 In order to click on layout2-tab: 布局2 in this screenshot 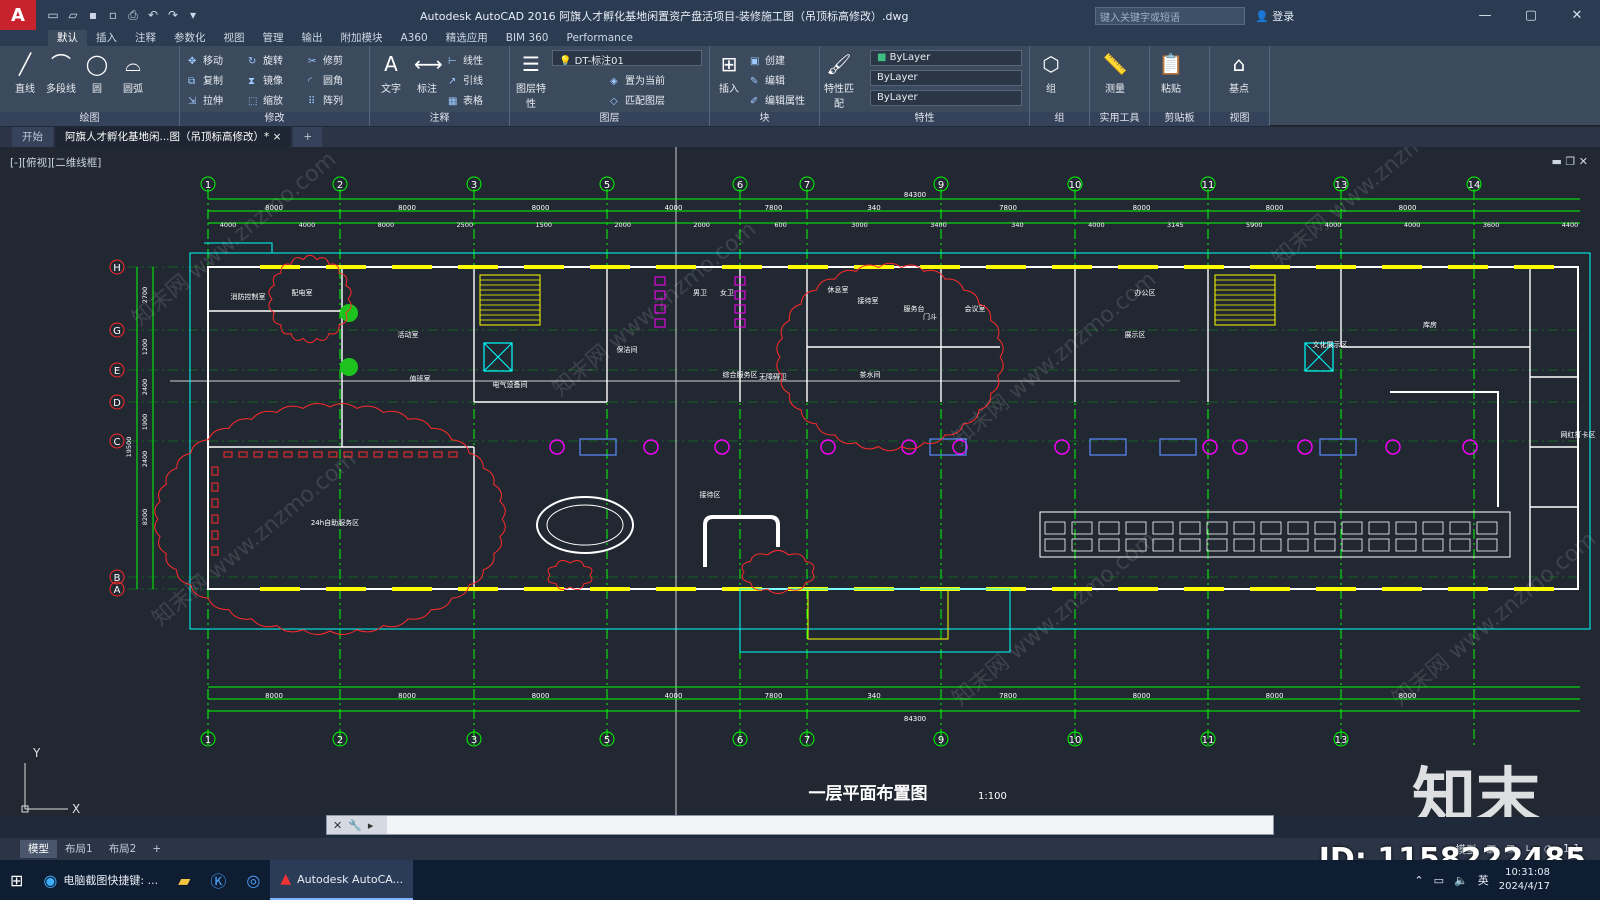, I will do `click(123, 849)`.